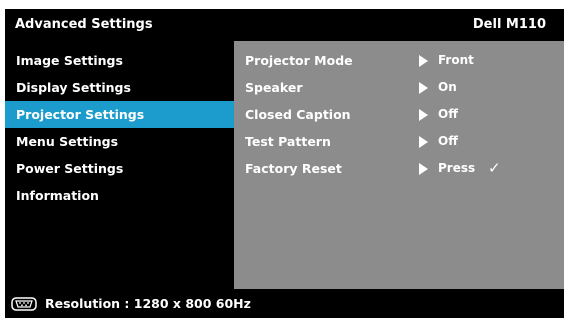  I want to click on model-name: Dell M110, so click(509, 24).